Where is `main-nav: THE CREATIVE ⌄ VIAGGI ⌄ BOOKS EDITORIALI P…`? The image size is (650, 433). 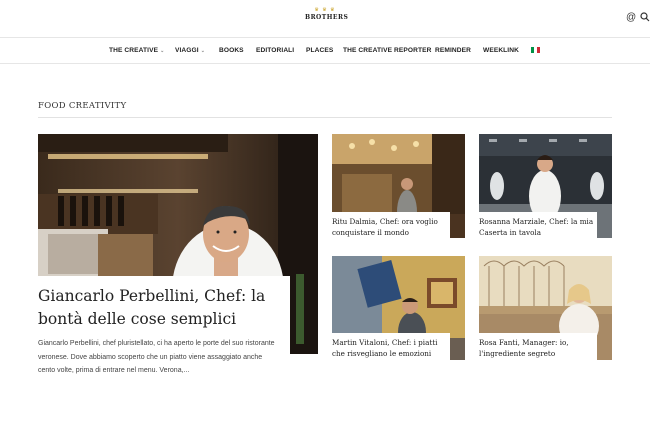
main-nav: THE CREATIVE ⌄ VIAGGI ⌄ BOOKS EDITORIALI P… is located at coordinates (325, 51).